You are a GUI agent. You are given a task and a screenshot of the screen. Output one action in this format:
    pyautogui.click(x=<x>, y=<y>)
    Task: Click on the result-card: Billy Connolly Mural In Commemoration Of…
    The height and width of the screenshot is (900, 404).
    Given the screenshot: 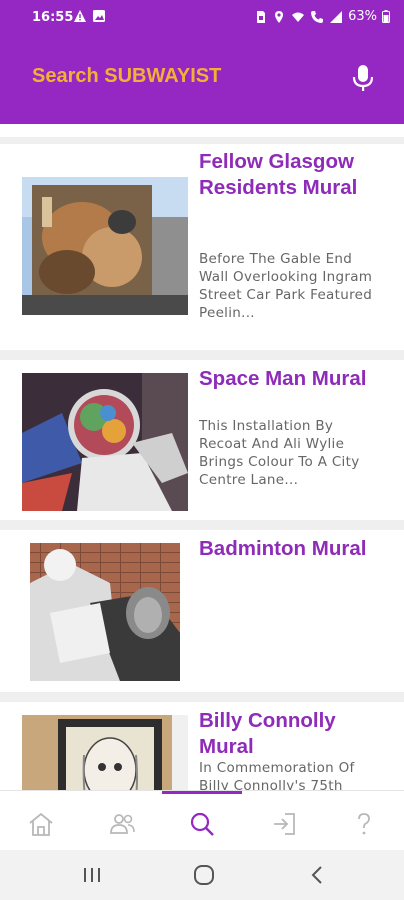 What is the action you would take?
    pyautogui.click(x=202, y=746)
    